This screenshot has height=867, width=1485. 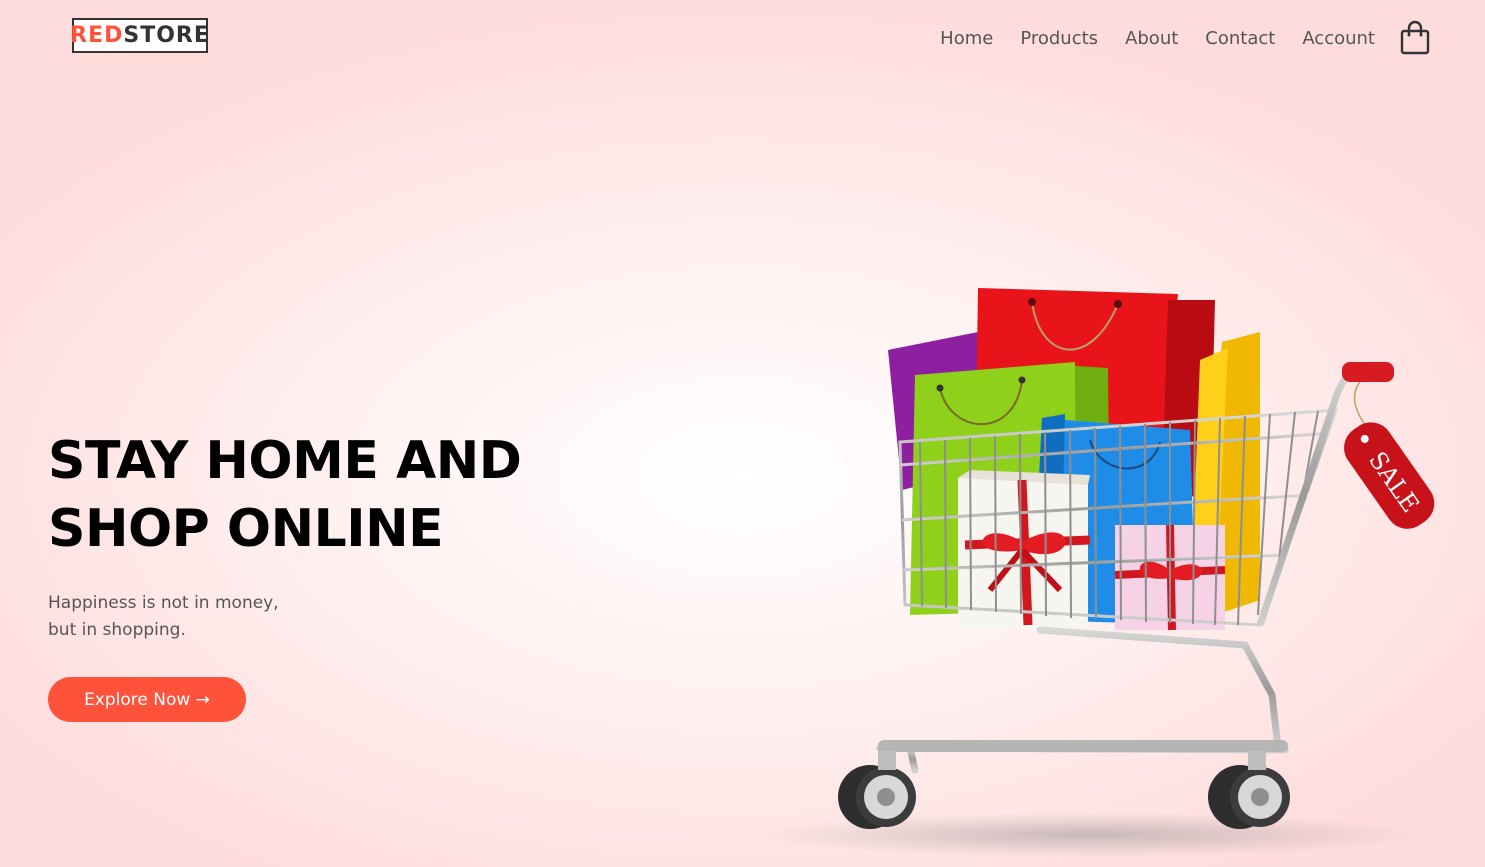 I want to click on nav-item-account: Account, so click(x=1338, y=38).